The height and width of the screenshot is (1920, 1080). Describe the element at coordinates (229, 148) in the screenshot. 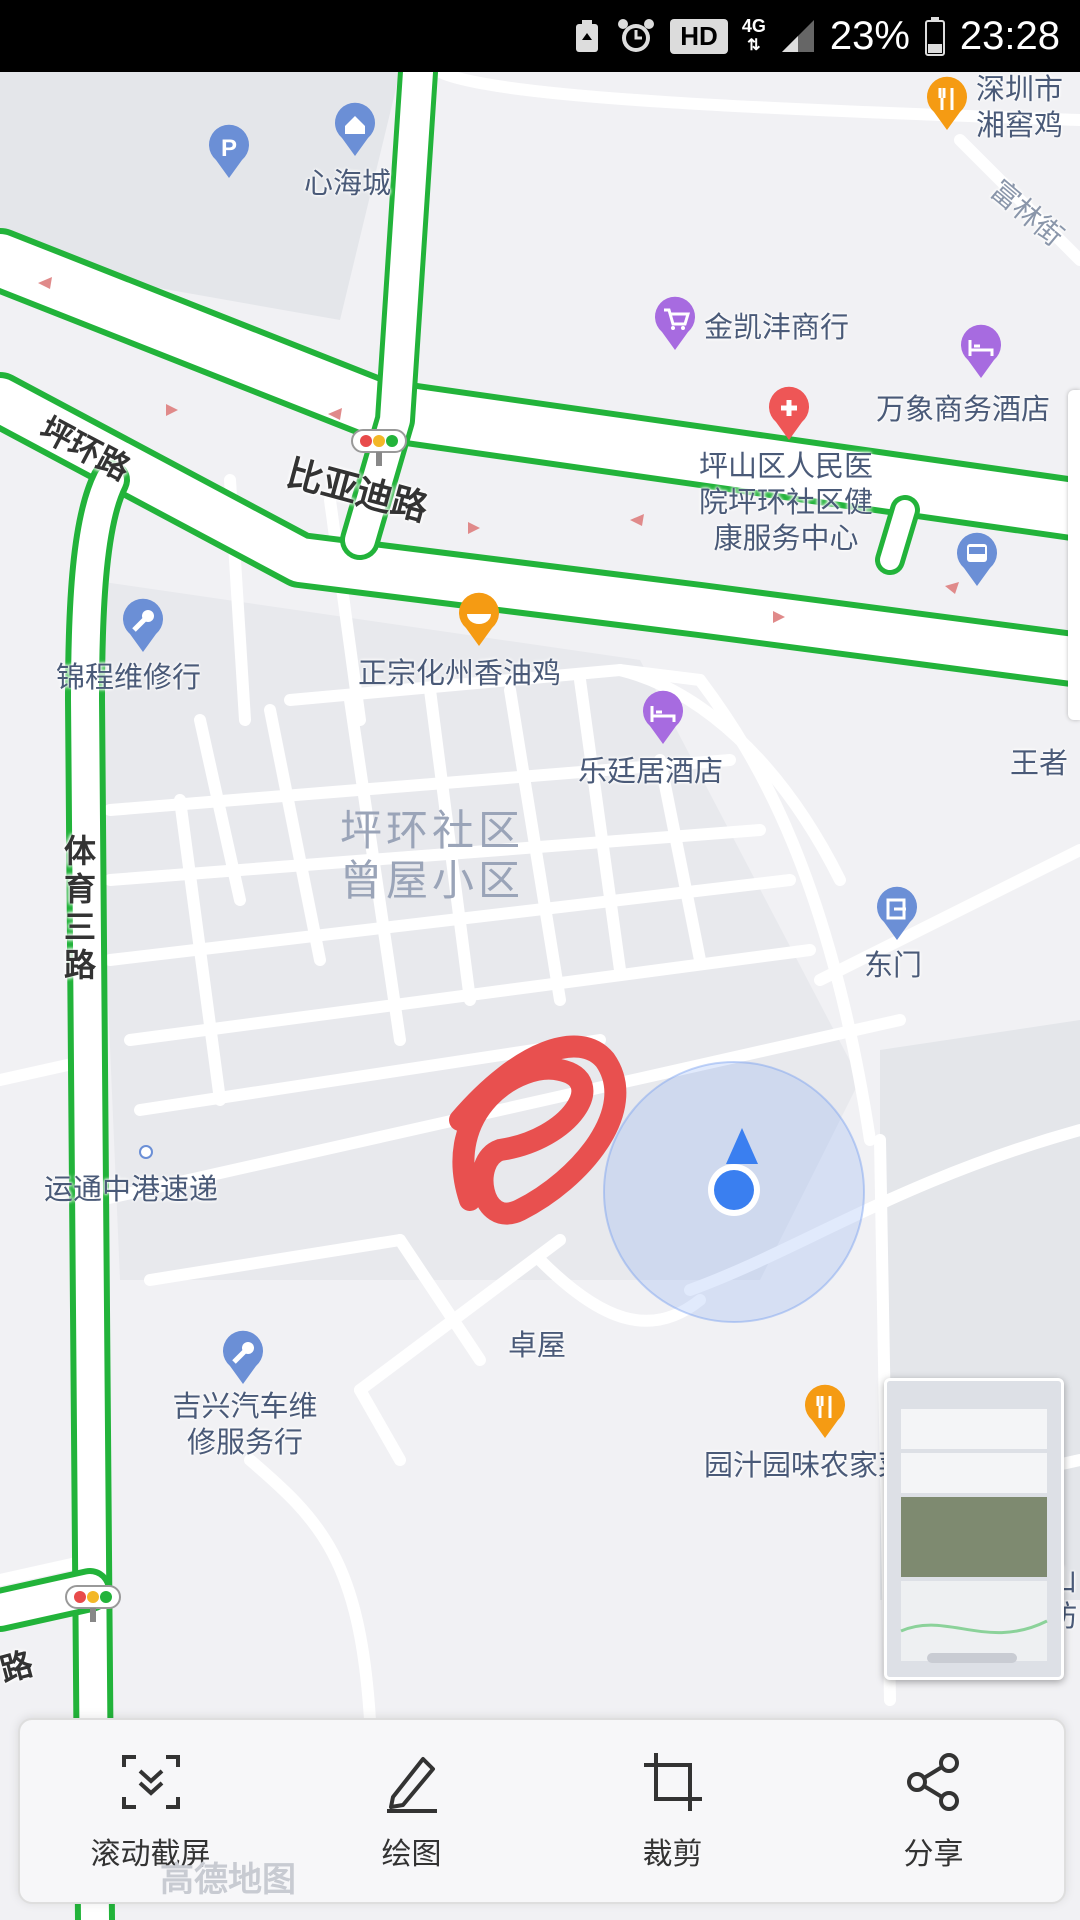

I see `svg-text: P` at that location.